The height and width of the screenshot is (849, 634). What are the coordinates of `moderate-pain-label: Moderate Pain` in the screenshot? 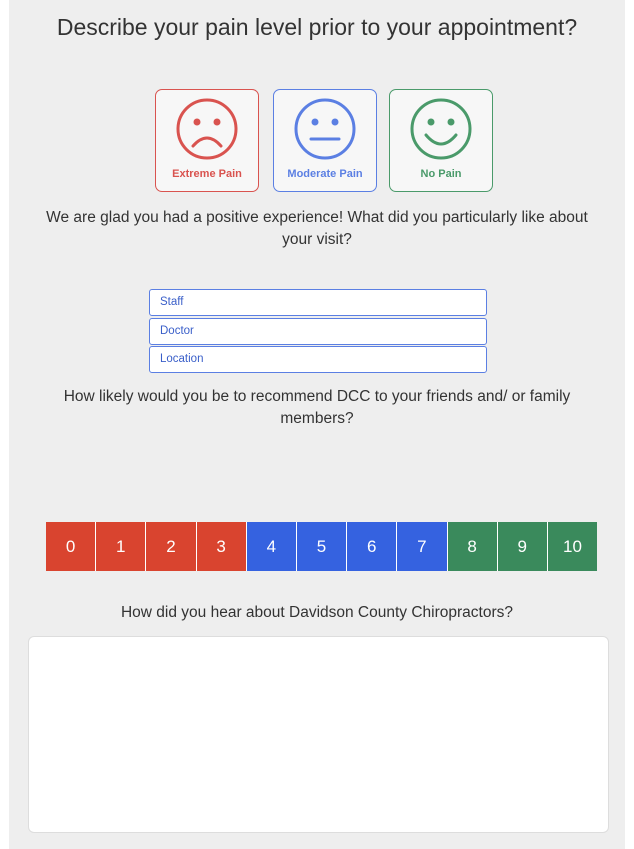 It's located at (325, 174).